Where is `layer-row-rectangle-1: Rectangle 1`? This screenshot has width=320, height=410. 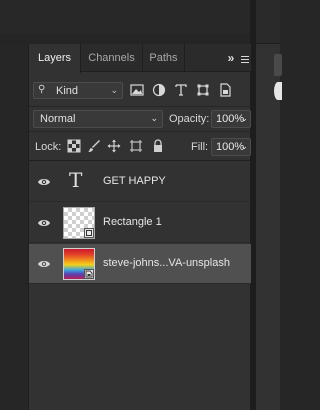
layer-row-rectangle-1: Rectangle 1 is located at coordinates (140, 223).